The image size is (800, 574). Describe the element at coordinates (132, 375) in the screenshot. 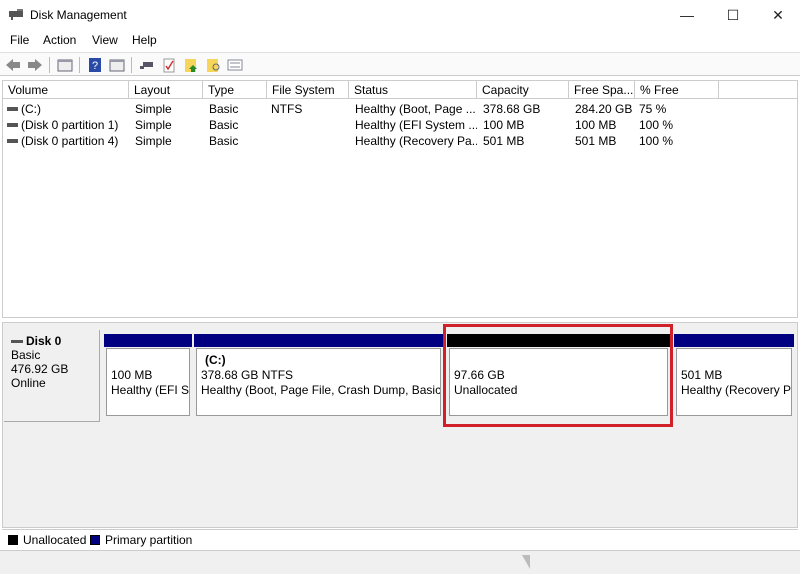

I see `partition-size: 100 MB` at that location.